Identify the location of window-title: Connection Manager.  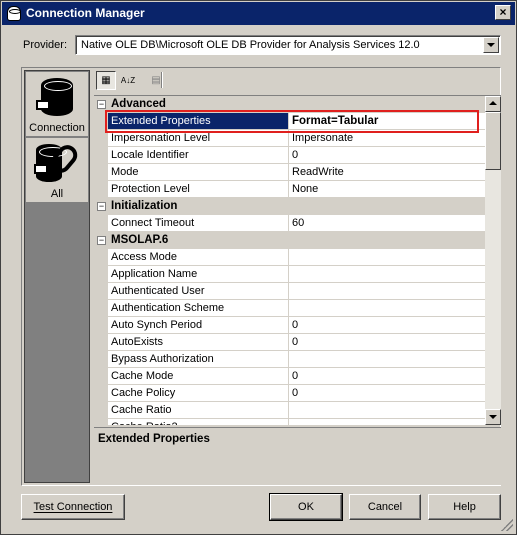
(85, 13).